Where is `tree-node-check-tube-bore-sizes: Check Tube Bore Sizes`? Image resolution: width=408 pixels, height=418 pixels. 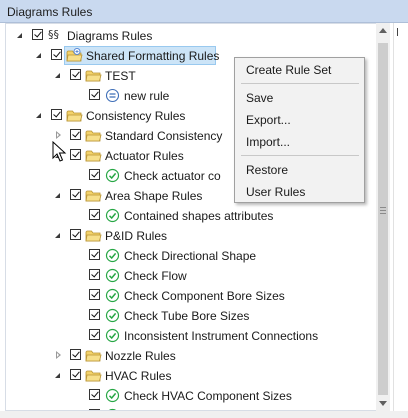 tree-node-check-tube-bore-sizes: Check Tube Bore Sizes is located at coordinates (191, 316).